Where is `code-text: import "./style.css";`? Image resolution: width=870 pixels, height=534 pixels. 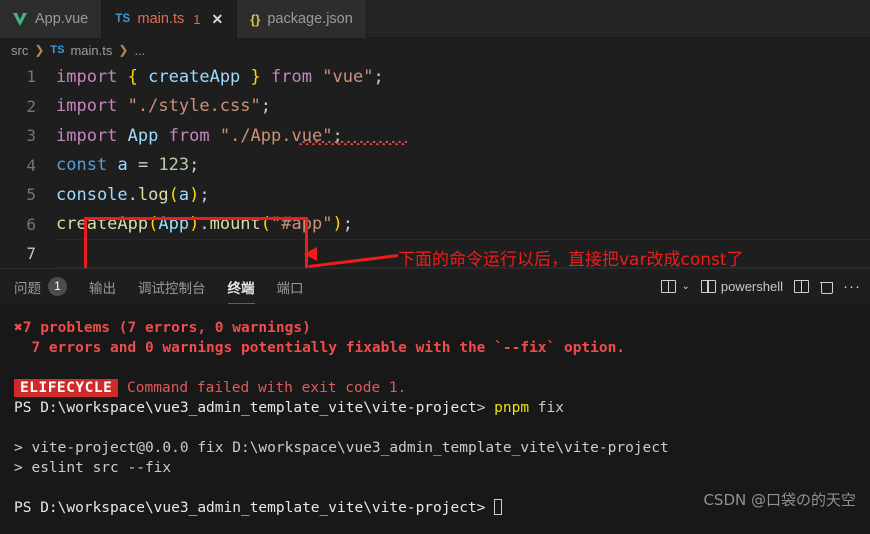 code-text: import "./style.css"; is located at coordinates (163, 106).